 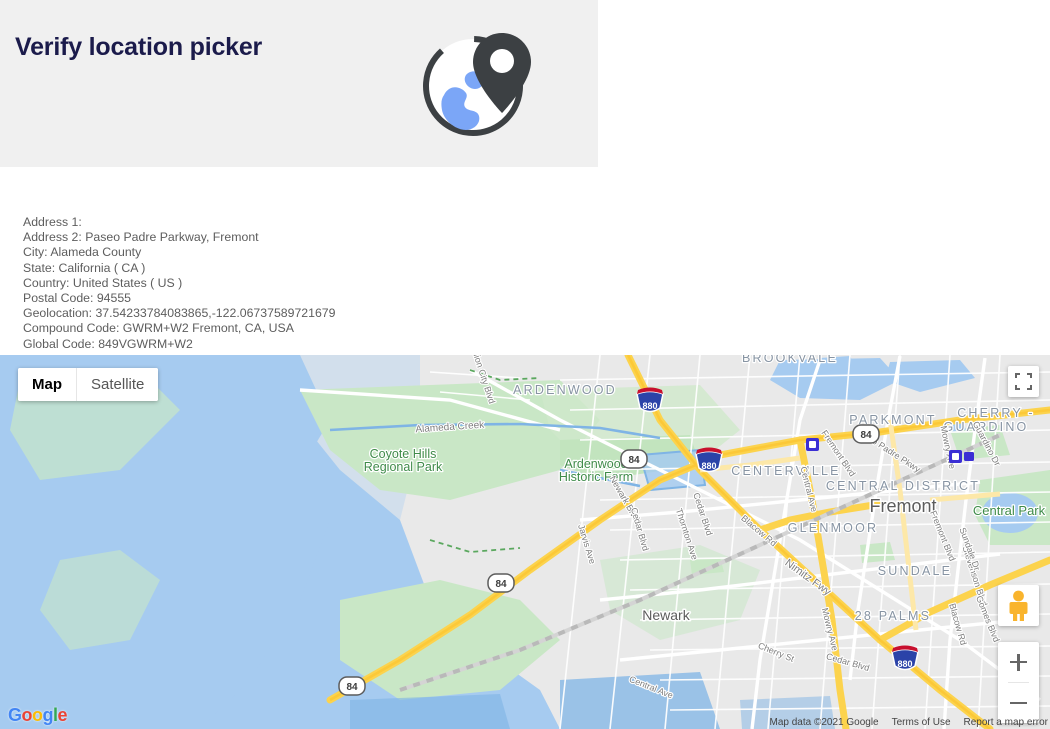 What do you see at coordinates (902, 506) in the screenshot?
I see `map-place-label: Fremont` at bounding box center [902, 506].